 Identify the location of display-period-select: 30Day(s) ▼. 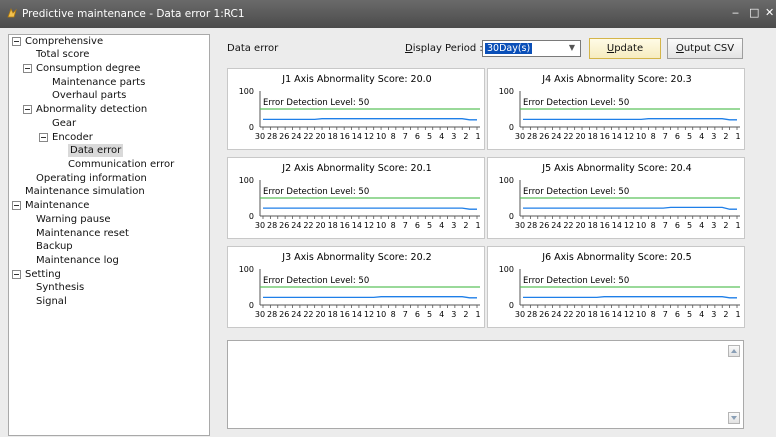
(531, 48).